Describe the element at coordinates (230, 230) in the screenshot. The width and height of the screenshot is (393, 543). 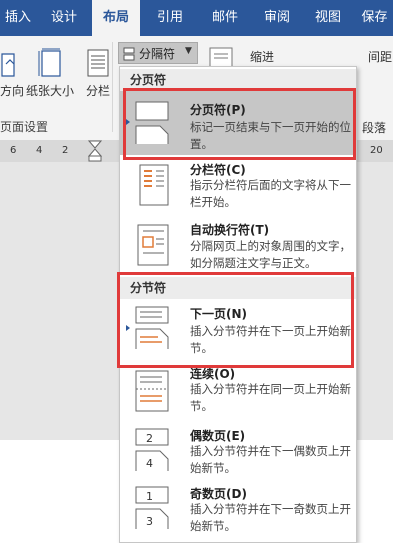
I see `menu-item-title: 自动换行符(T)` at that location.